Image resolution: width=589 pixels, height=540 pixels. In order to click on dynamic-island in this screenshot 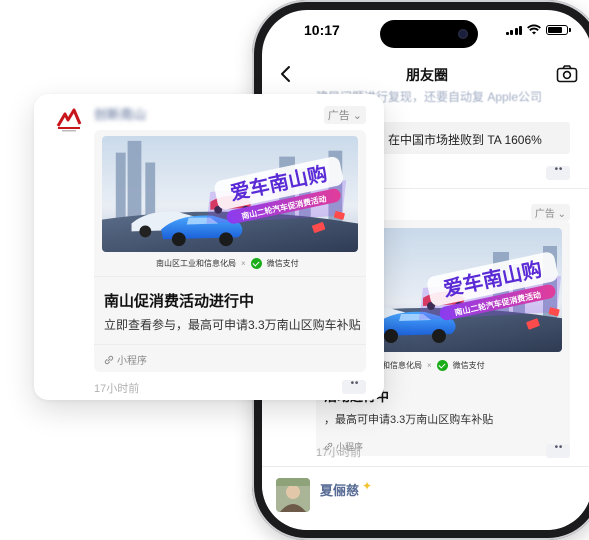, I will do `click(429, 34)`.